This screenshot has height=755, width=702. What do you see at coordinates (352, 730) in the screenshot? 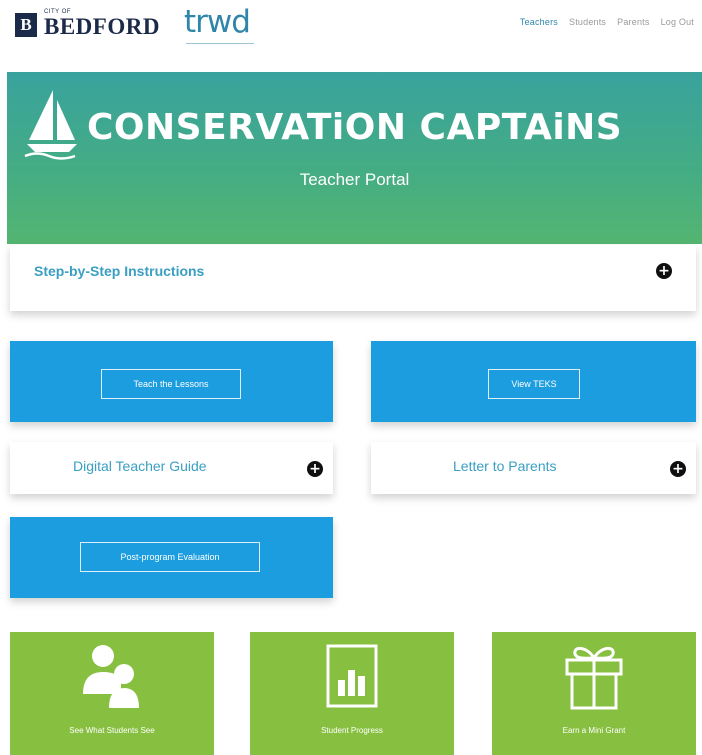
I see `tile-label: Student Progress` at bounding box center [352, 730].